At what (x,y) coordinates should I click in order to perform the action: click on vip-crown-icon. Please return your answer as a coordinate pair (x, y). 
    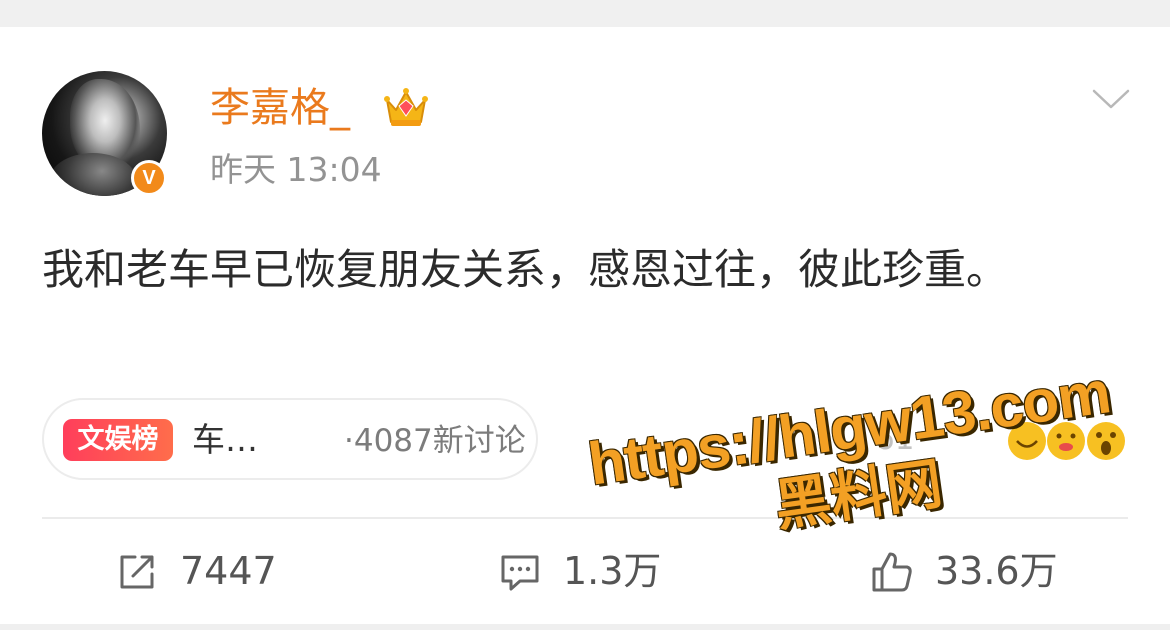
    Looking at the image, I should click on (406, 107).